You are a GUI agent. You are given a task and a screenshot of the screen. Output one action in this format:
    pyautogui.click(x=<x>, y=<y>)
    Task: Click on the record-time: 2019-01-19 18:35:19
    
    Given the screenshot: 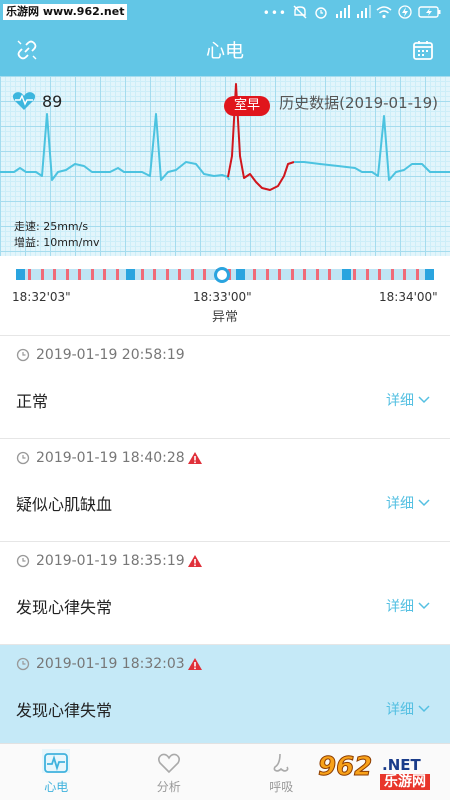 What is the action you would take?
    pyautogui.click(x=110, y=561)
    